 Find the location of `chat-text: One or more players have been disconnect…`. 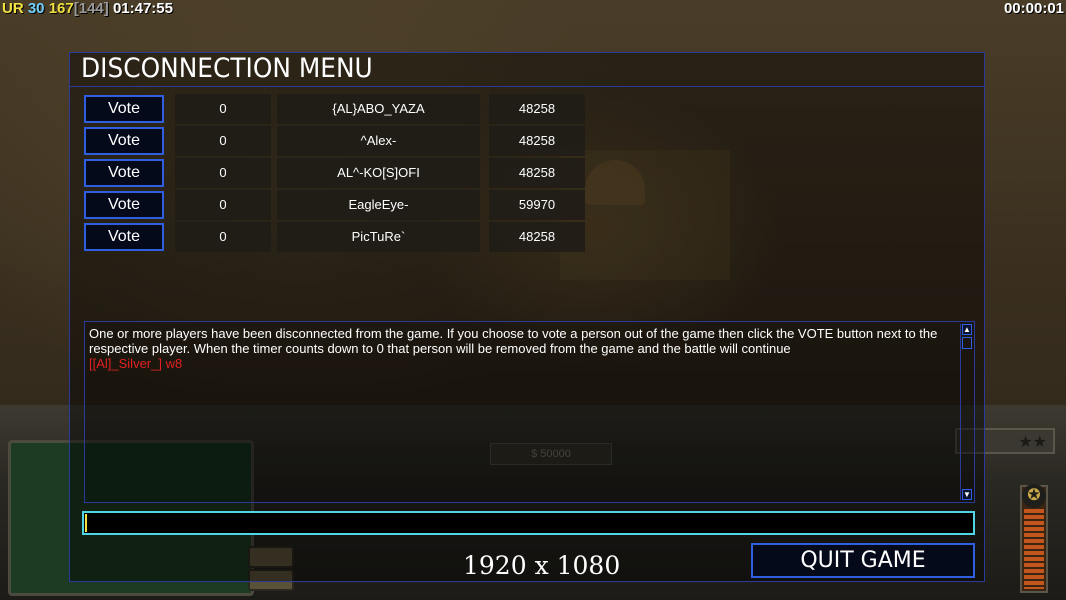

chat-text: One or more players have been disconnect… is located at coordinates (524, 348).